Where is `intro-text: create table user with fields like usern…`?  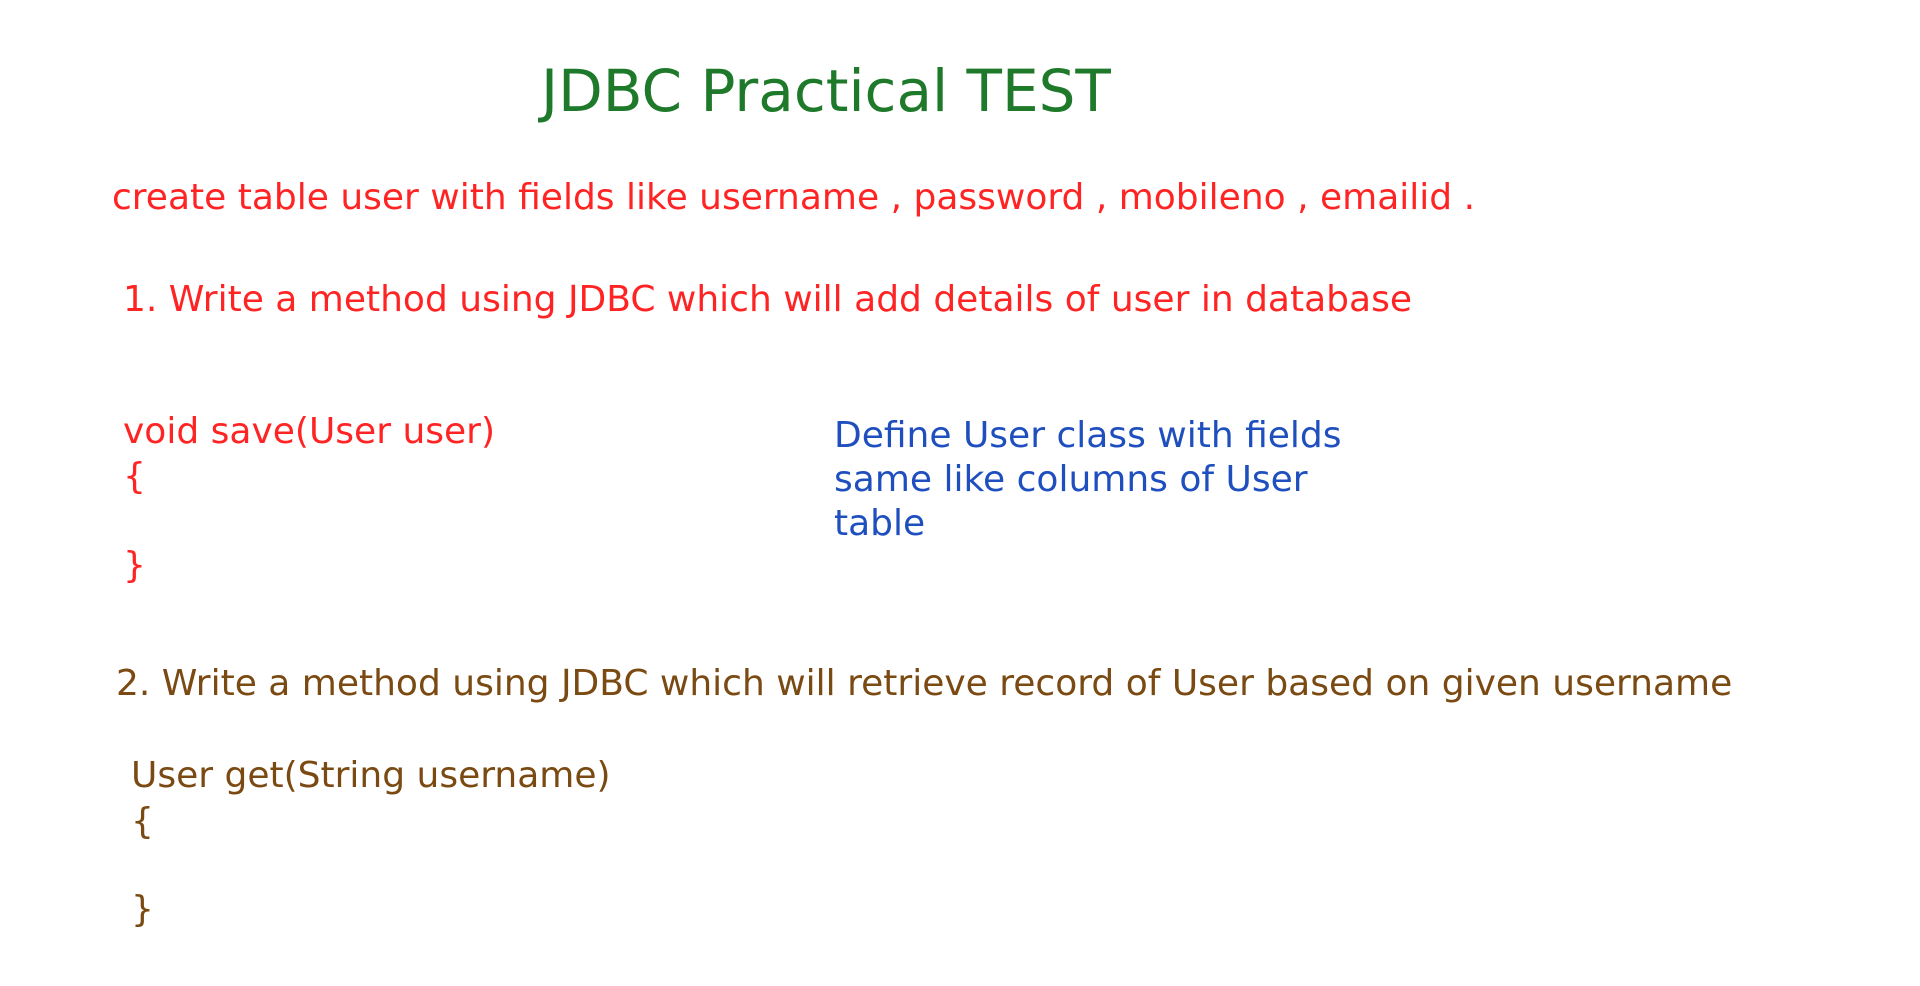 intro-text: create table user with fields like usern… is located at coordinates (794, 197).